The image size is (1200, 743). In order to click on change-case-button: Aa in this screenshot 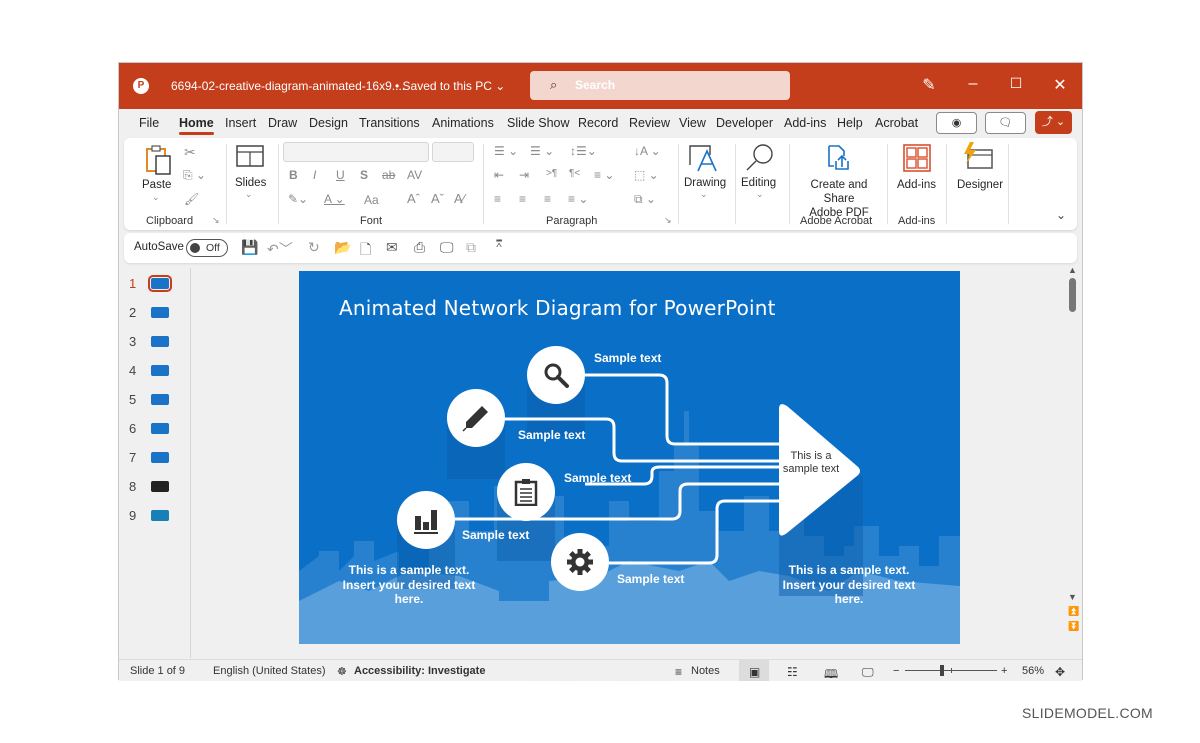, I will do `click(371, 200)`.